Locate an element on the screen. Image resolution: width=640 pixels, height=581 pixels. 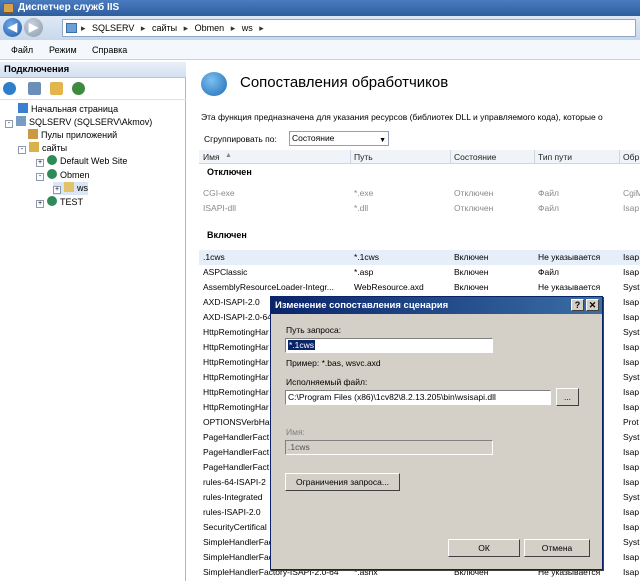
table-cell: ISAPI-dll is located at coordinates (220, 208).